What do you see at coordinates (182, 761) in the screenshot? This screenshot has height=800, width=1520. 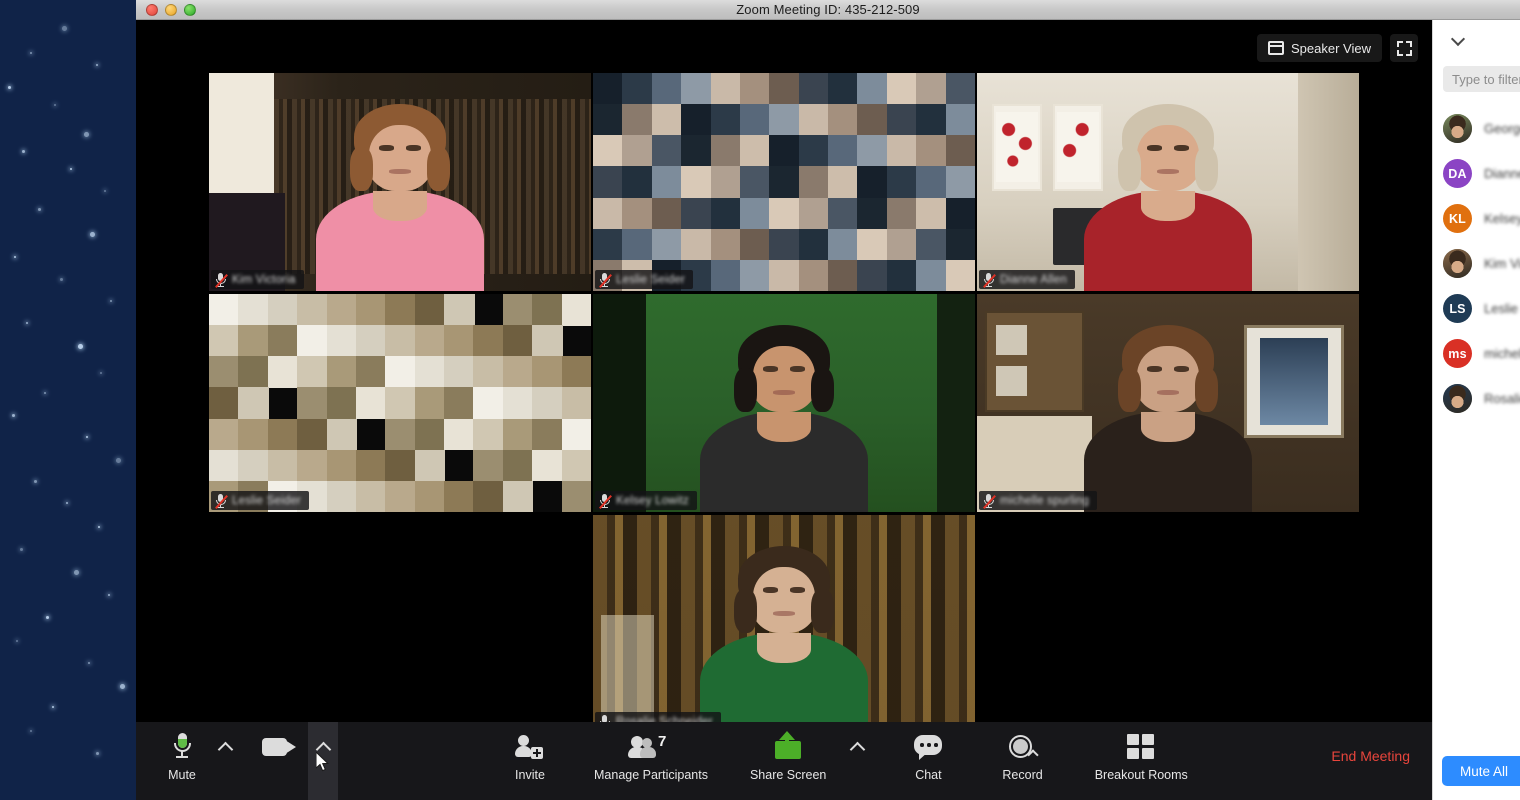 I see `mute-button: Mute` at bounding box center [182, 761].